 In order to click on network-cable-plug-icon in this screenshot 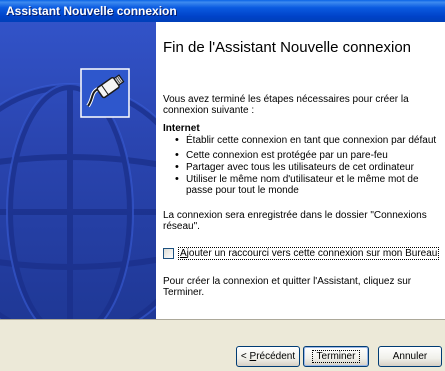, I will do `click(105, 93)`.